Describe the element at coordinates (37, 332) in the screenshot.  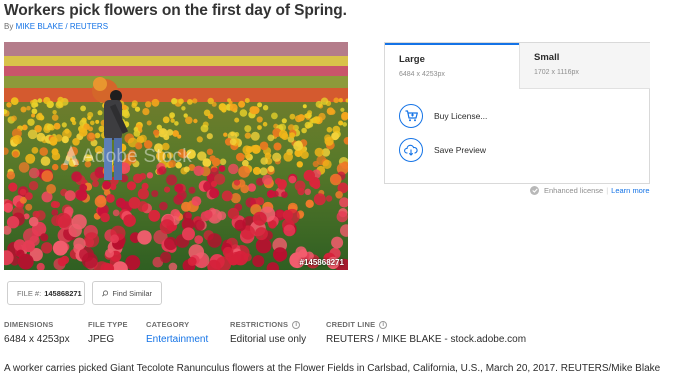
I see `meta-dimensions: DIMENSIONS 6484 x 4253px` at that location.